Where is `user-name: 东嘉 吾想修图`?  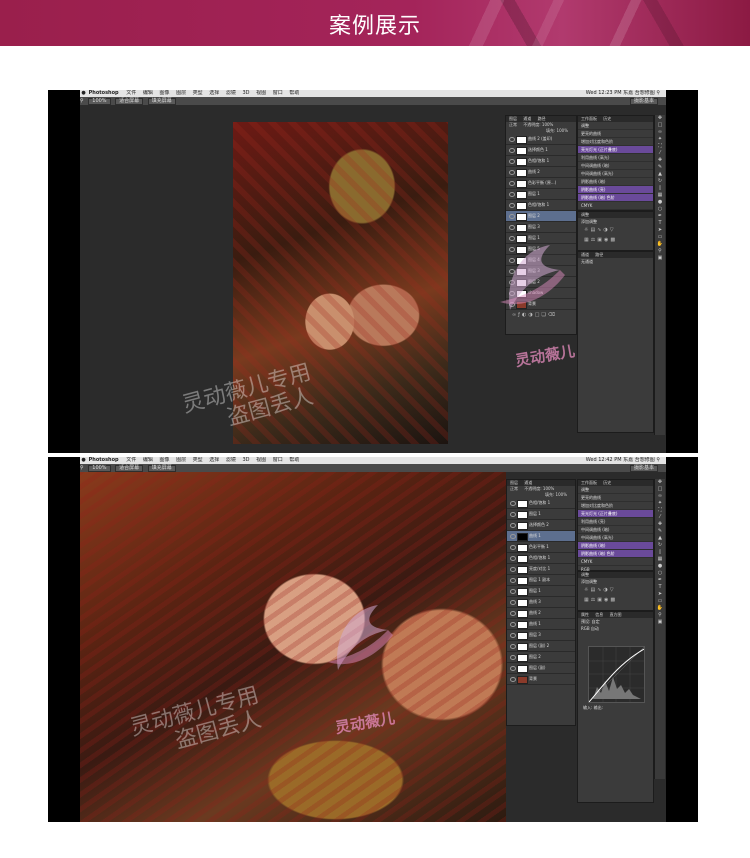
user-name: 东嘉 吾想修图 is located at coordinates (639, 460).